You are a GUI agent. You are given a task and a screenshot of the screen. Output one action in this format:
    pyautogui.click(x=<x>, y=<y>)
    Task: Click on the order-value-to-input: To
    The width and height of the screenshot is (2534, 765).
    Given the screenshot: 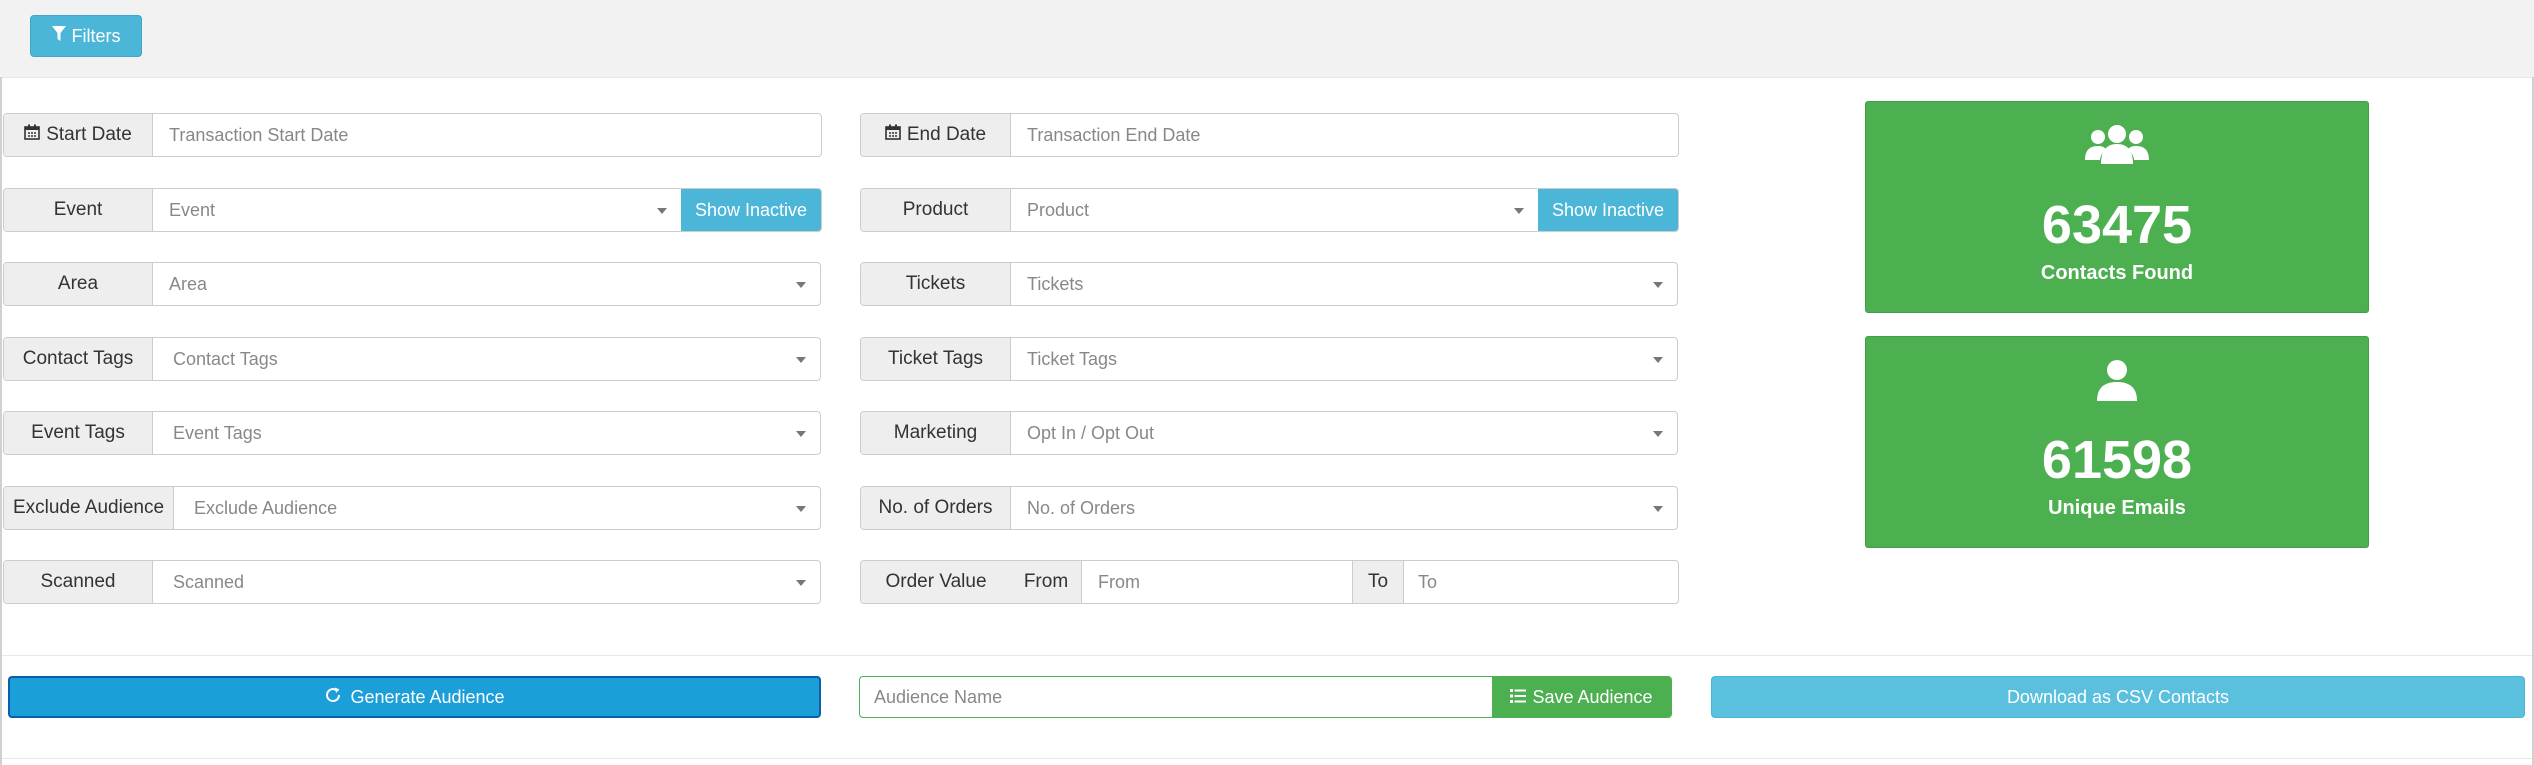 What is the action you would take?
    pyautogui.click(x=1541, y=582)
    